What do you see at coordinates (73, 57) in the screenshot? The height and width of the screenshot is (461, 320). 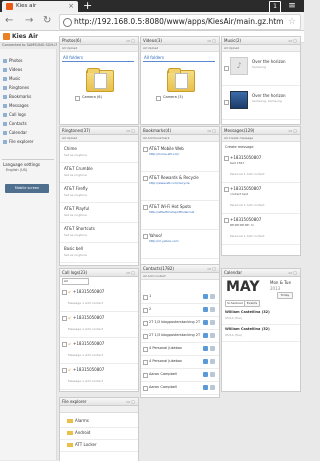 I see `album-title: All folders` at bounding box center [73, 57].